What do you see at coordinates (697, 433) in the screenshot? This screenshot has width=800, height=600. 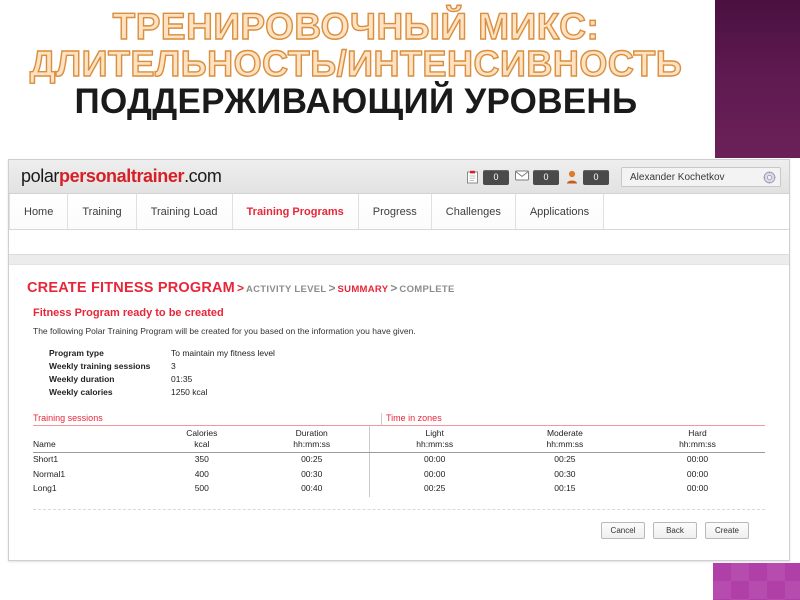 I see `column-header-text: Hard` at bounding box center [697, 433].